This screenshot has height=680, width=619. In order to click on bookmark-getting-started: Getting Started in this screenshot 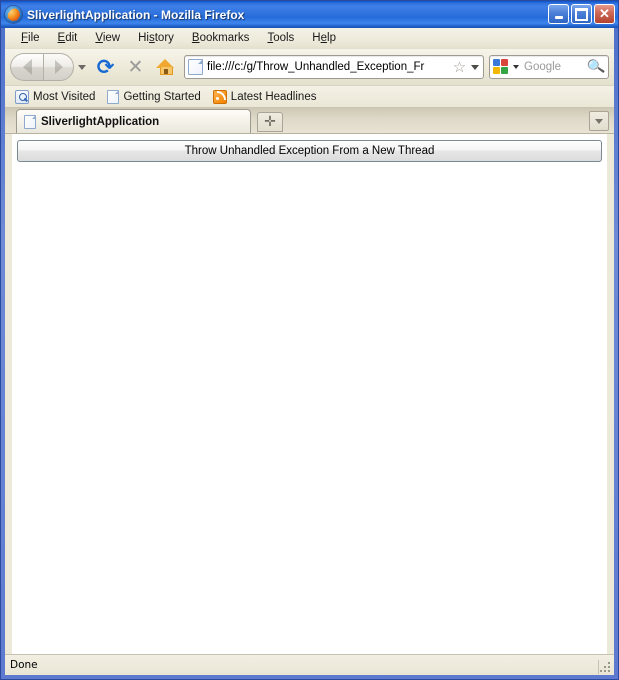, I will do `click(155, 97)`.